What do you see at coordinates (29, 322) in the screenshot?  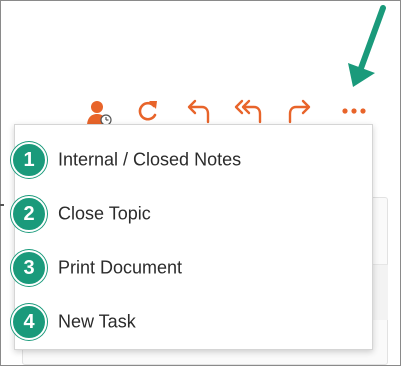 I see `step-badge: 4` at bounding box center [29, 322].